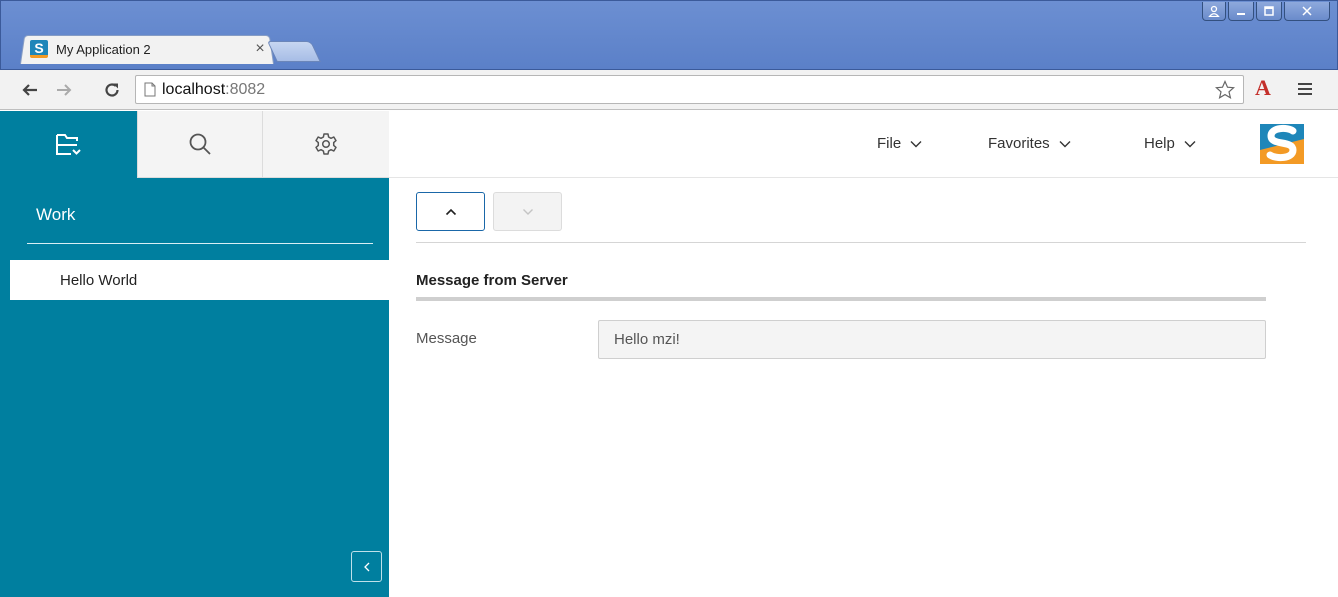 This screenshot has width=1338, height=597. I want to click on tab-title: My Application 2, so click(103, 49).